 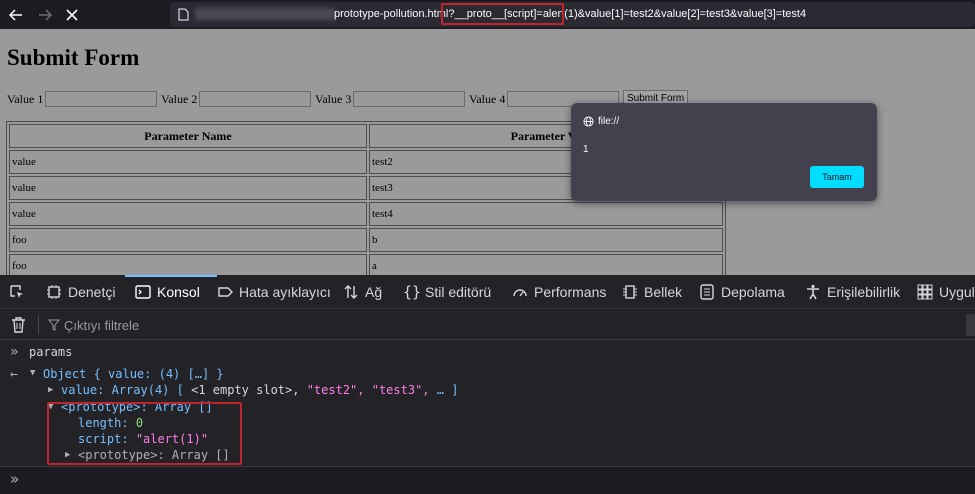 What do you see at coordinates (51, 352) in the screenshot?
I see `console-input-echo: params` at bounding box center [51, 352].